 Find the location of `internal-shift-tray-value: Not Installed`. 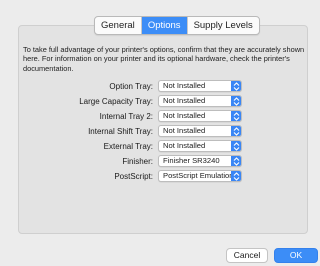

internal-shift-tray-value: Not Installed is located at coordinates (184, 130).